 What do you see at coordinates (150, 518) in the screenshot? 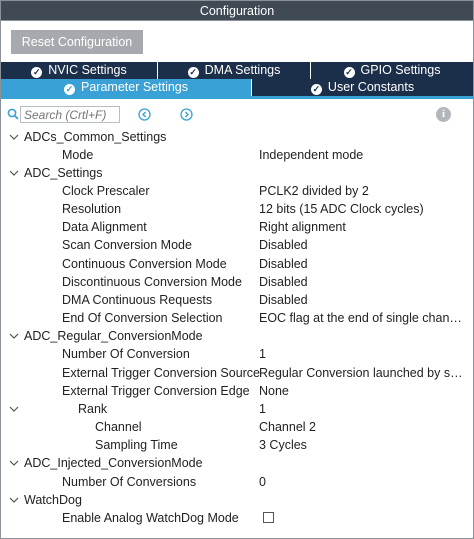
I see `param-name: Enable Analog WatchDog Mode` at bounding box center [150, 518].